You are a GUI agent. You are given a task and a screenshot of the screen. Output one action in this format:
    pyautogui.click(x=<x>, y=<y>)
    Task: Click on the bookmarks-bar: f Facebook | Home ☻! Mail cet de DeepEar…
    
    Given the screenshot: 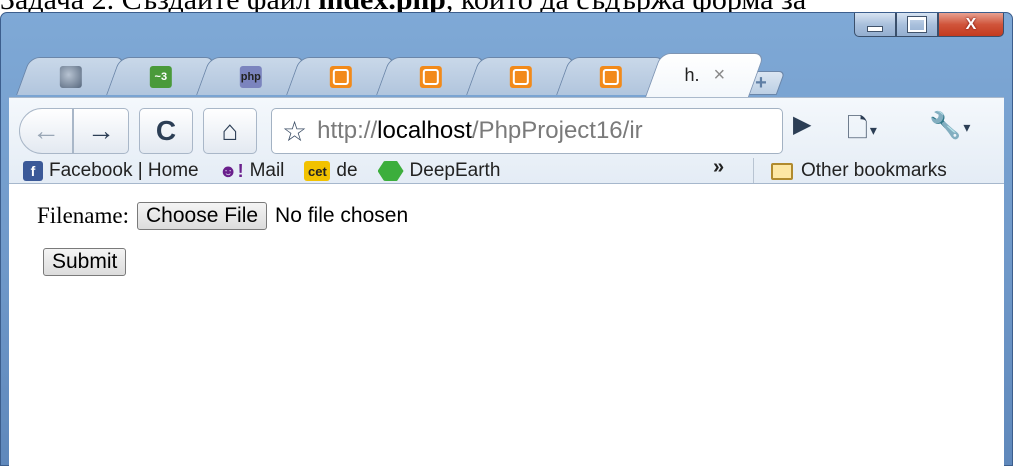 What is the action you would take?
    pyautogui.click(x=506, y=170)
    